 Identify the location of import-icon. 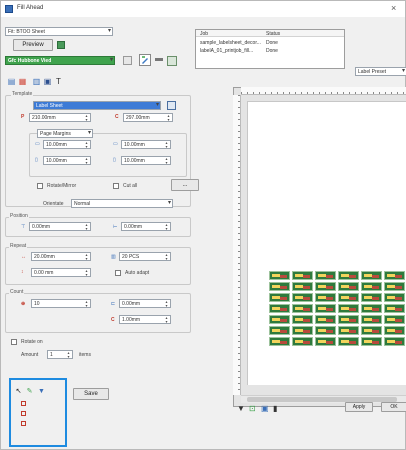
(172, 61).